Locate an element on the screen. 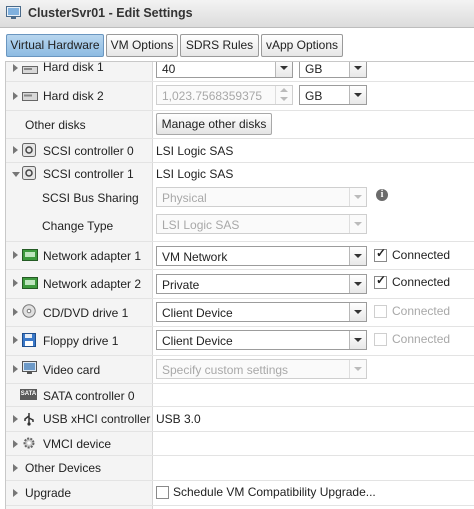  row-other-devices: Other Devices is located at coordinates (240, 468).